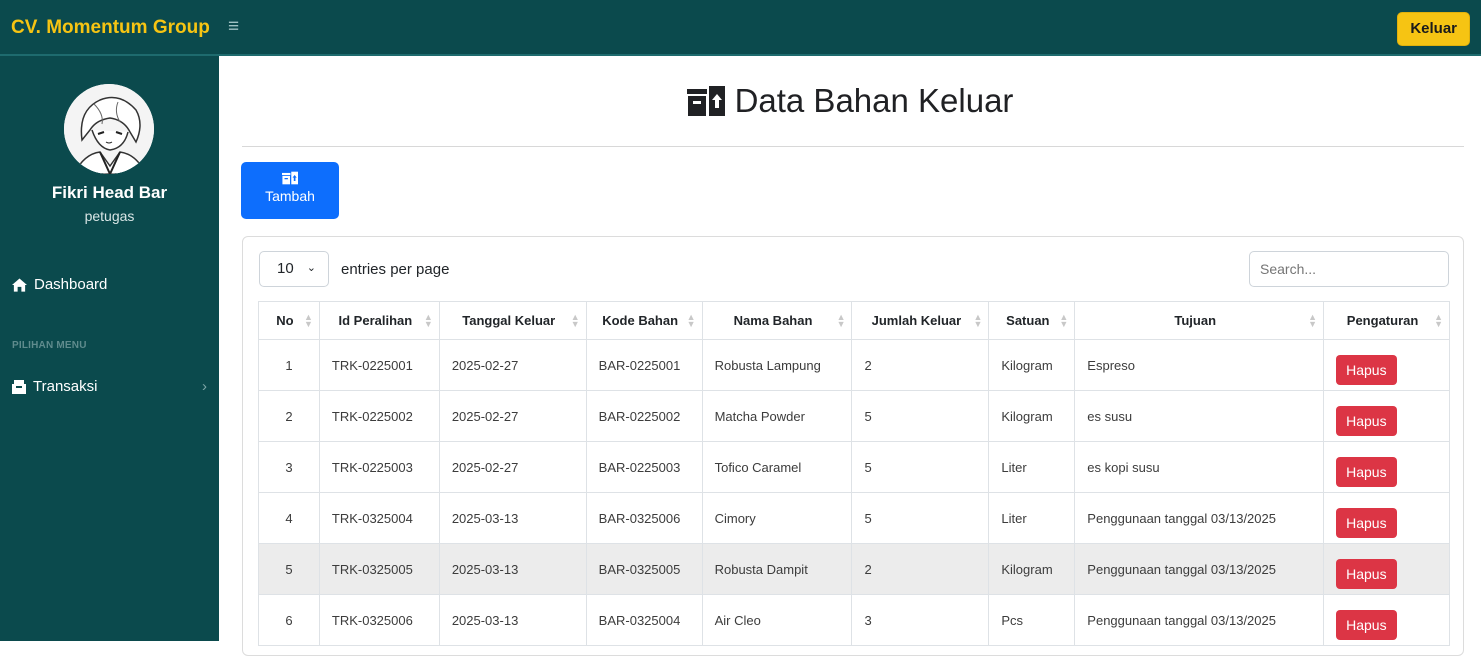 The height and width of the screenshot is (656, 1481). What do you see at coordinates (644, 416) in the screenshot?
I see `cell-kode: BAR-0225002` at bounding box center [644, 416].